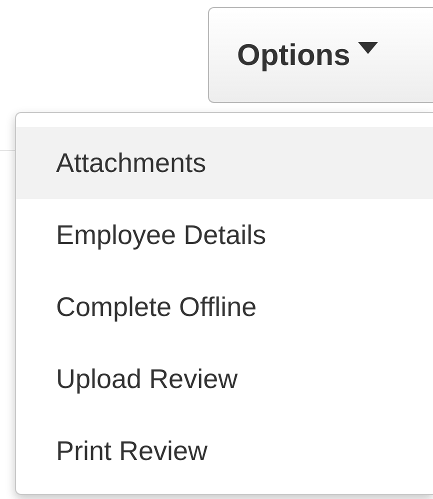  I want to click on options-button: Options, so click(320, 55).